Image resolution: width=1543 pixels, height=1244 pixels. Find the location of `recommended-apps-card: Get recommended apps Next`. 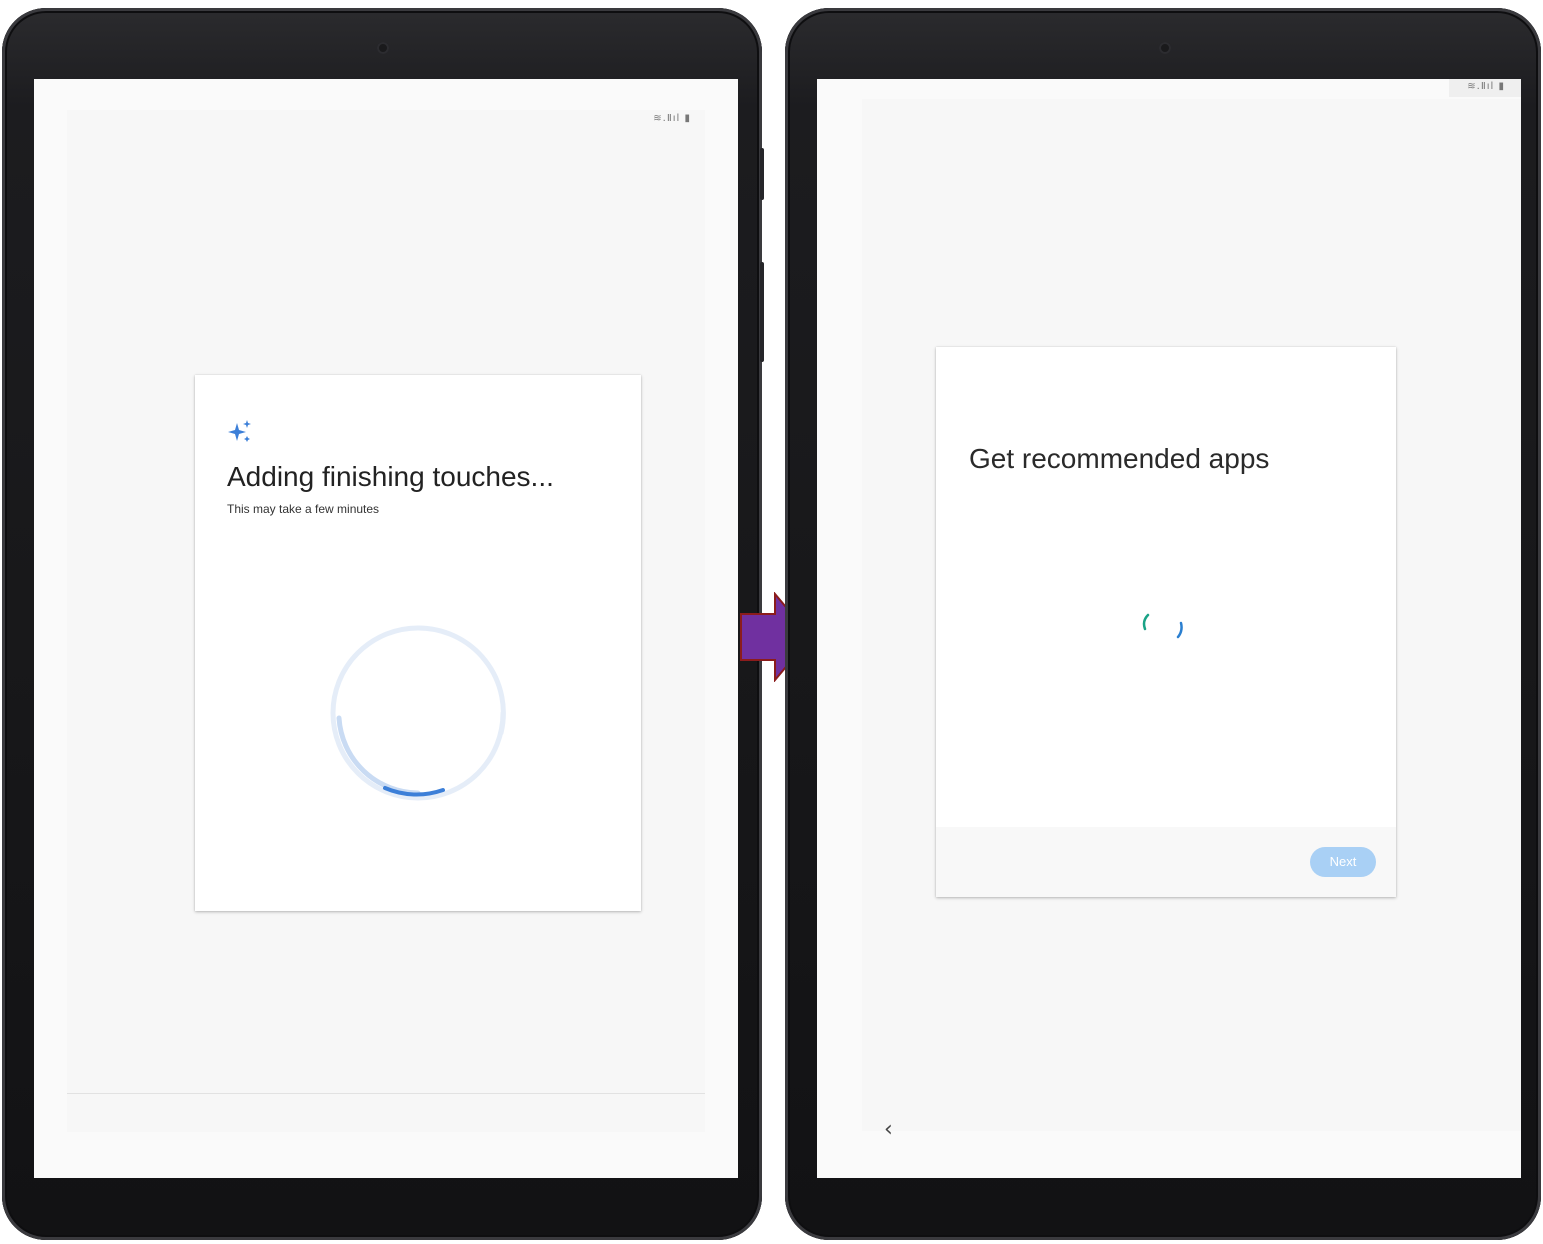

recommended-apps-card: Get recommended apps Next is located at coordinates (1166, 622).